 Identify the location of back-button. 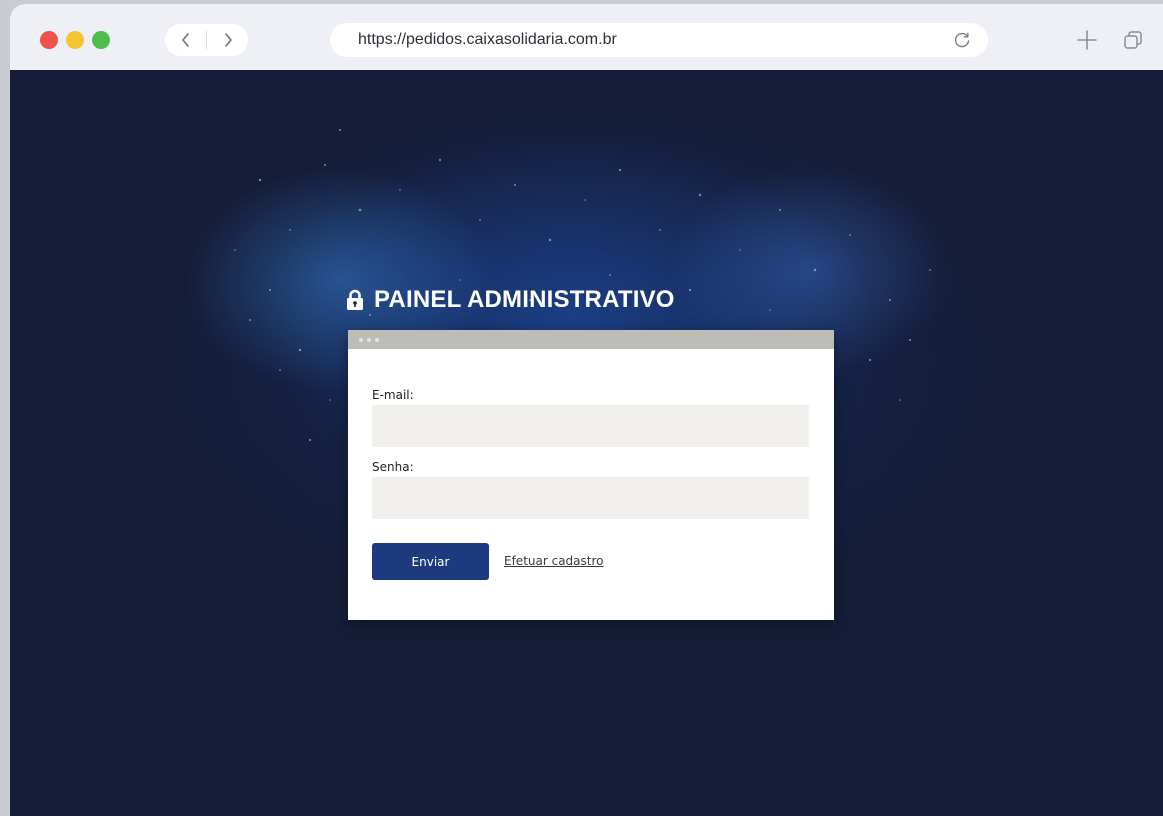
(185, 40).